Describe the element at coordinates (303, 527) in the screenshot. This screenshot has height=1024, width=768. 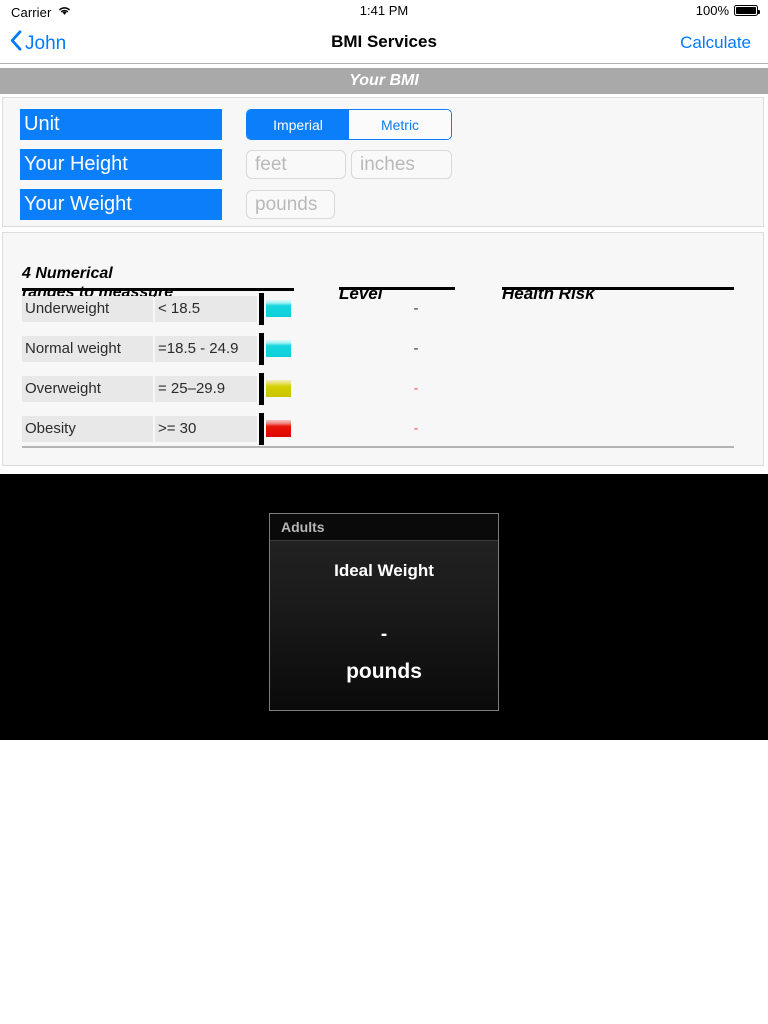
I see `ideal-weight-card-header-label: Adults` at that location.